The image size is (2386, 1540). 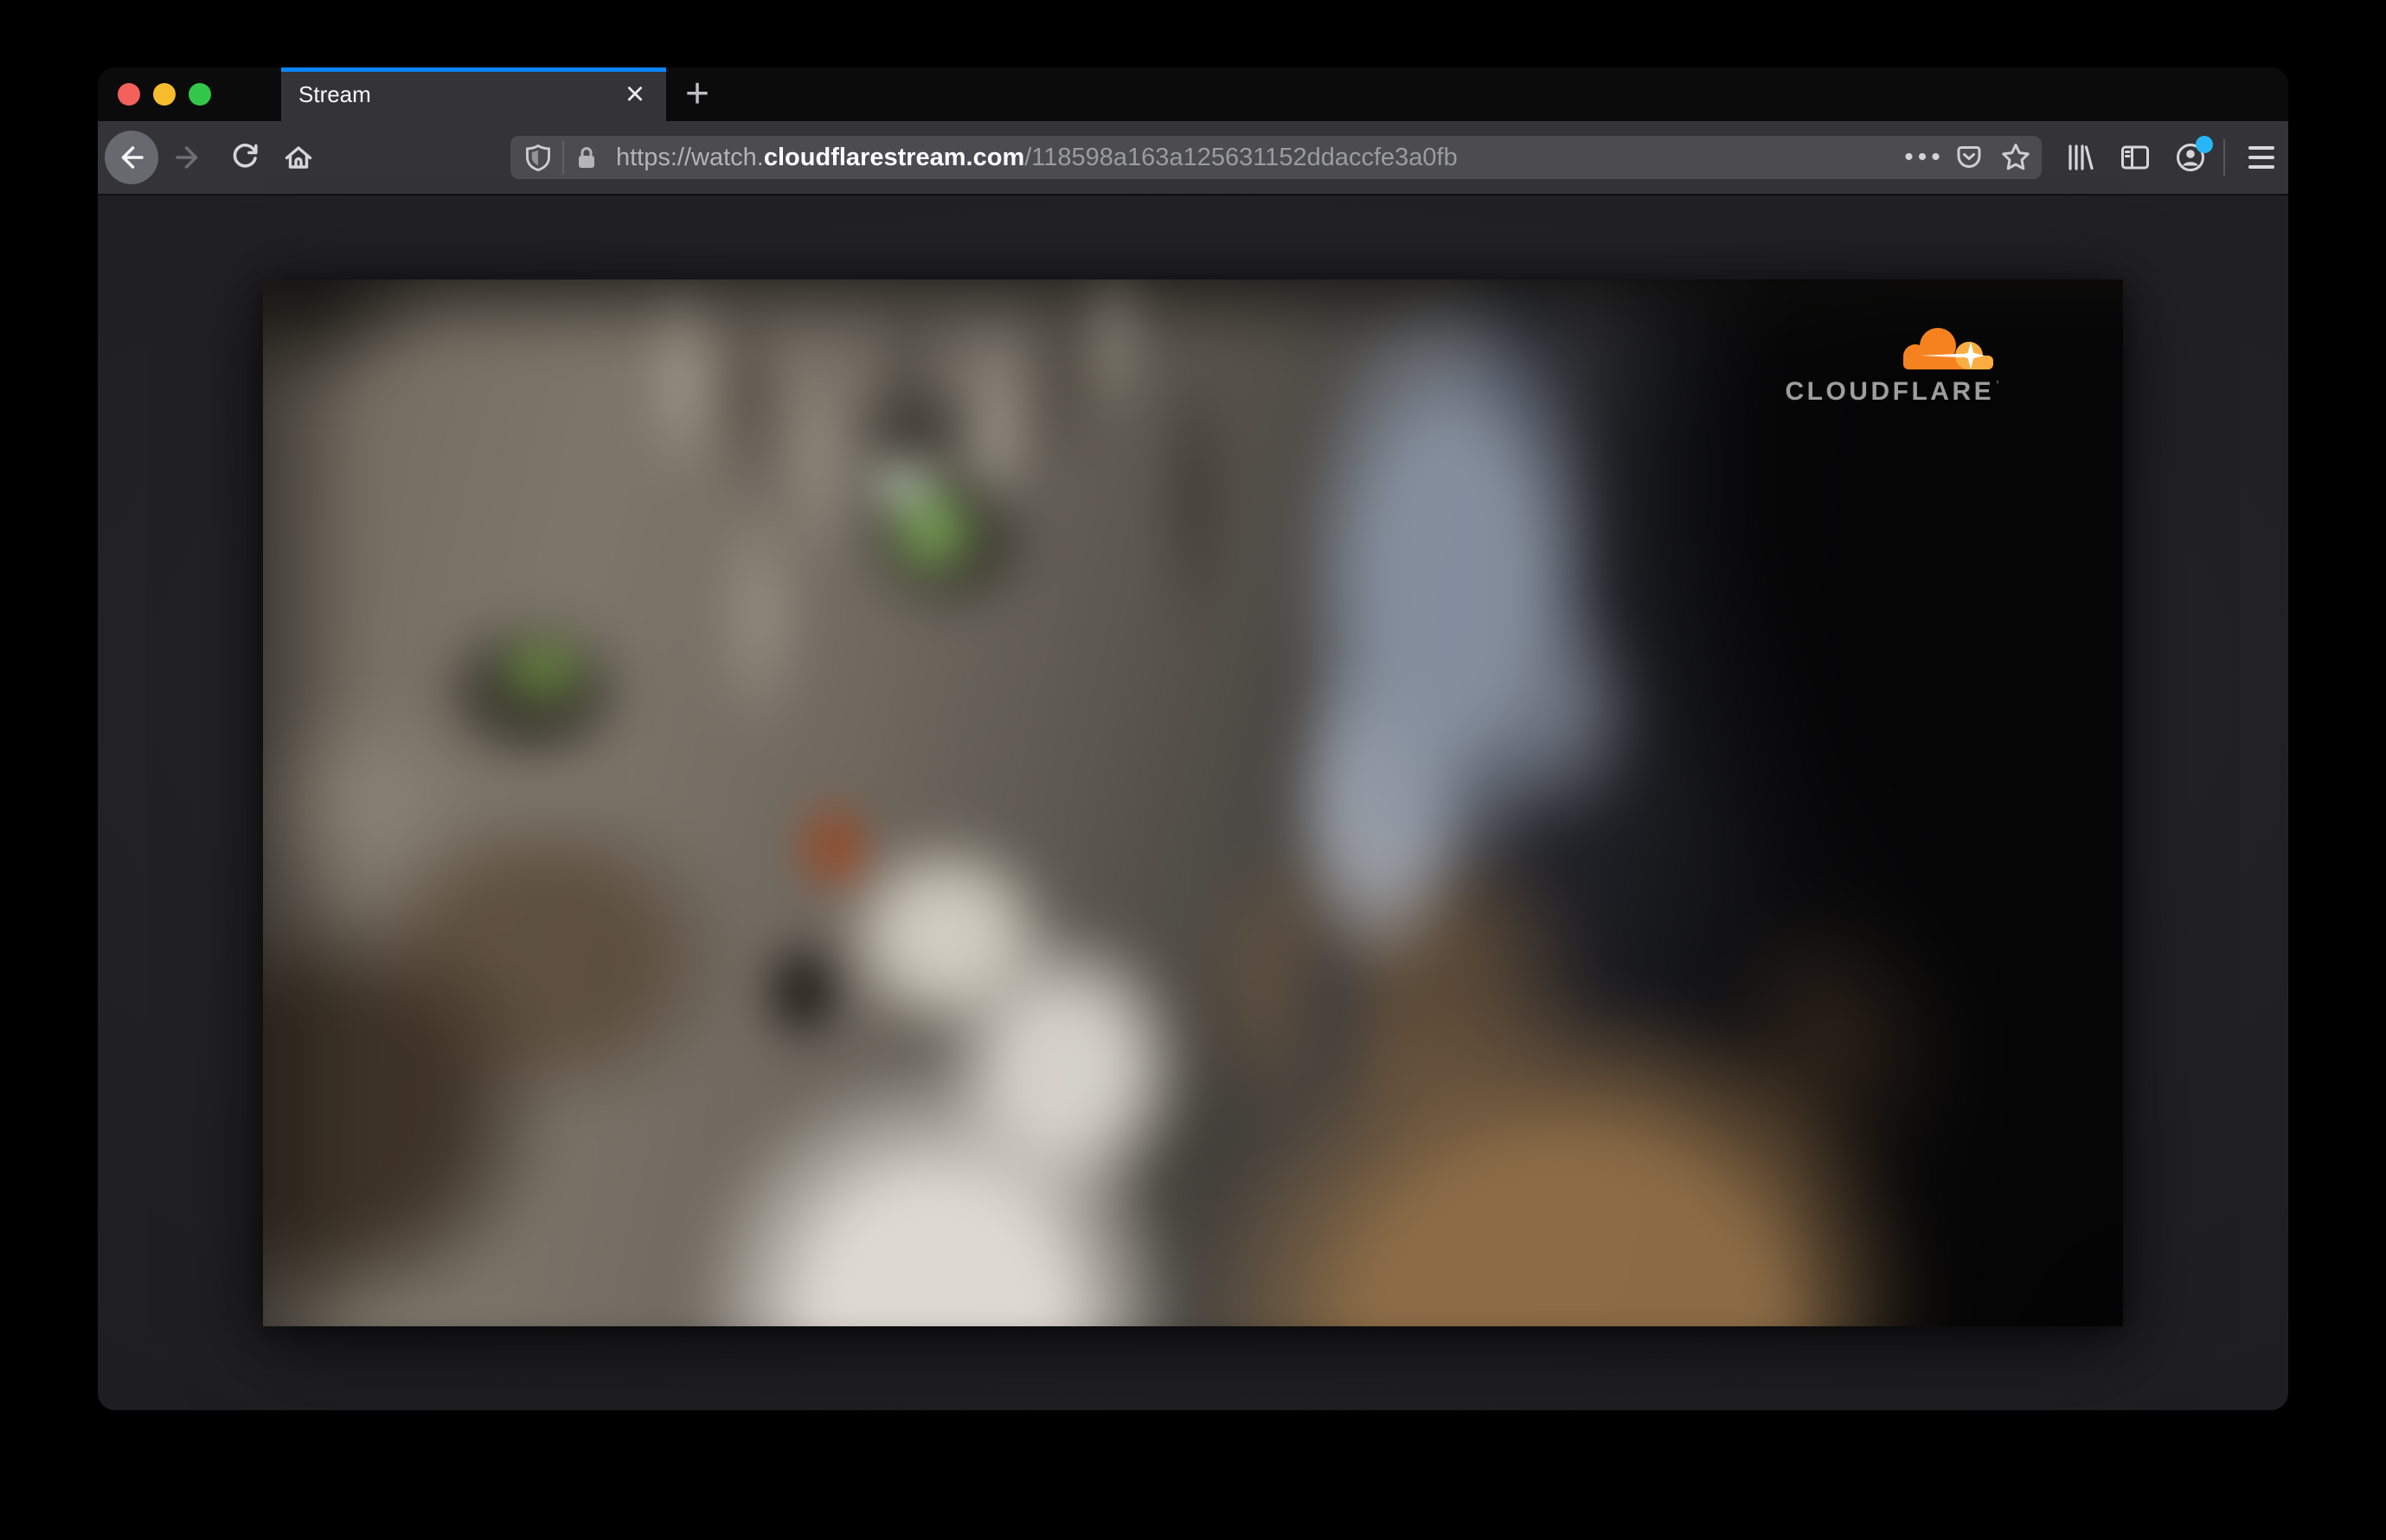 I want to click on forward-icon, so click(x=187, y=157).